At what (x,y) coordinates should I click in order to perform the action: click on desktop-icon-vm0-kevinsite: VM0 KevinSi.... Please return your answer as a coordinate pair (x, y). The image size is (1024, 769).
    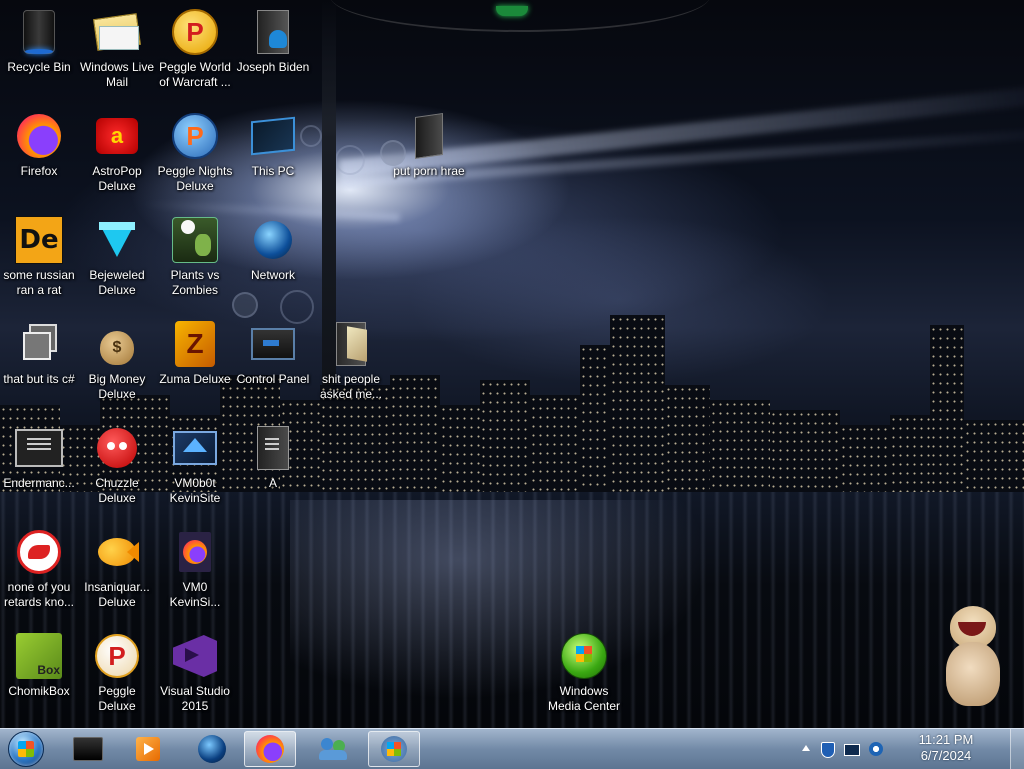
    Looking at the image, I should click on (195, 569).